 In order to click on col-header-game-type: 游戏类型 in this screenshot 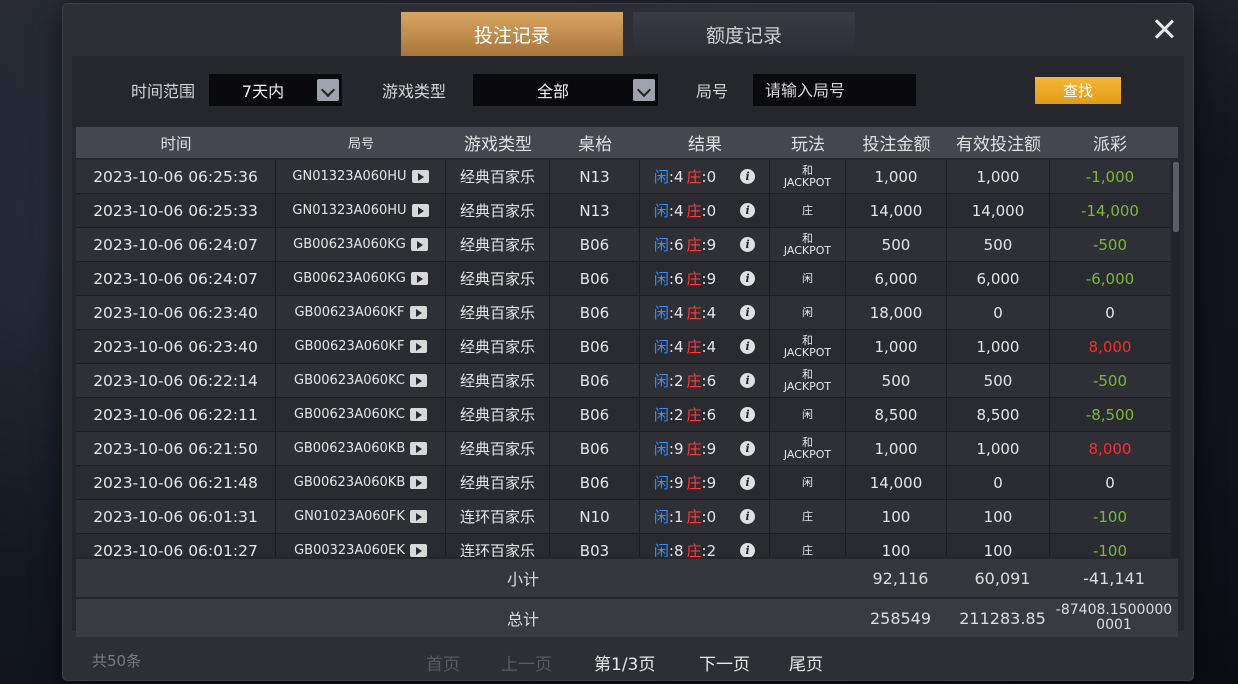, I will do `click(498, 145)`.